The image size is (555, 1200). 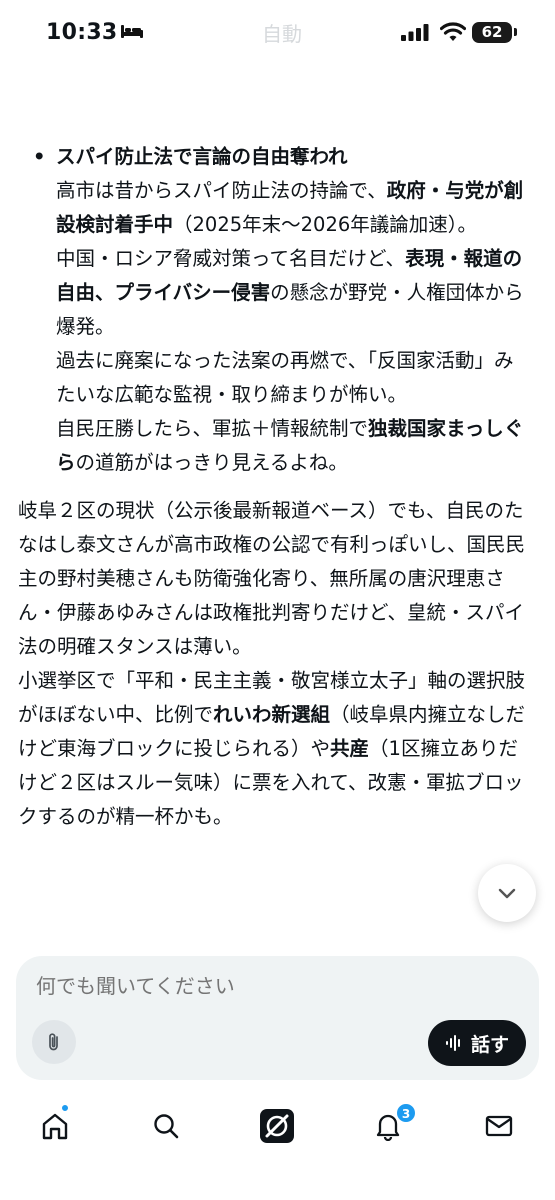 I want to click on speak-label: 話す, so click(x=489, y=1044).